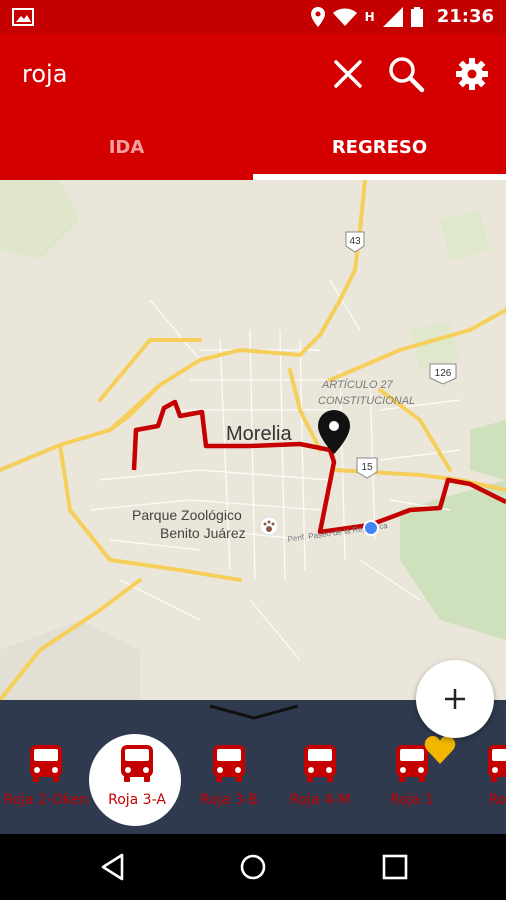  What do you see at coordinates (113, 867) in the screenshot?
I see `back-icon` at bounding box center [113, 867].